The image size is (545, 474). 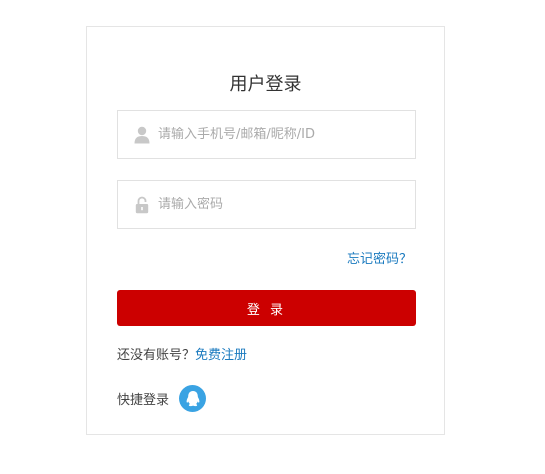 I want to click on password-field, so click(x=266, y=204).